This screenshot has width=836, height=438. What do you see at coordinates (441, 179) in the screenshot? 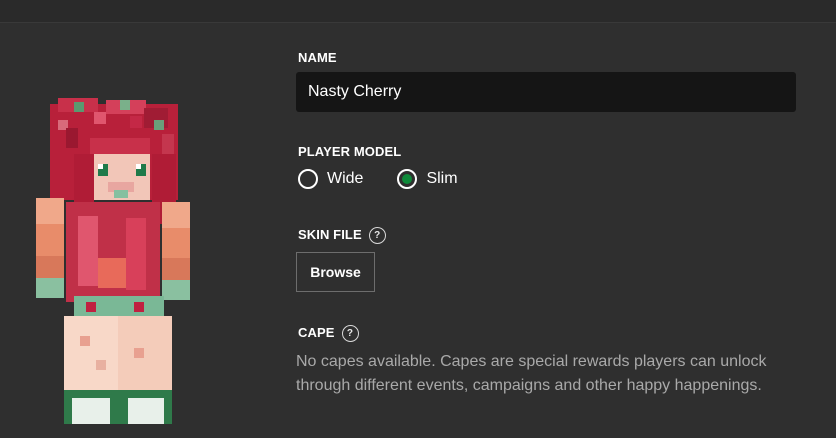
I see `radio-slim-label: Slim` at bounding box center [441, 179].